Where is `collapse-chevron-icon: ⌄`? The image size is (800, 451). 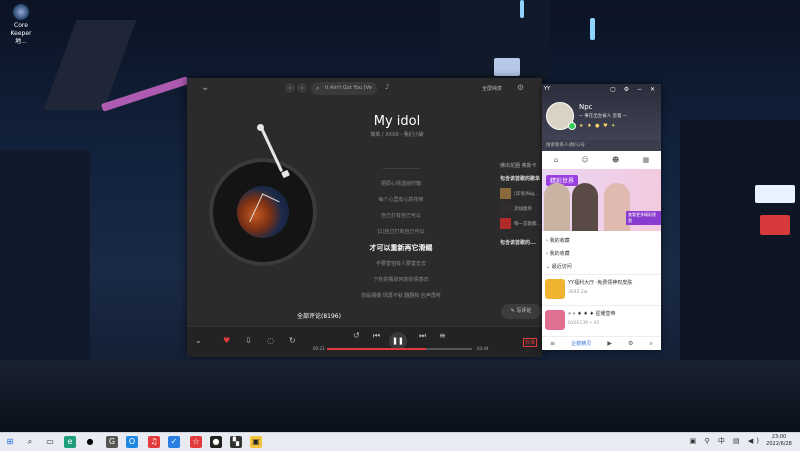
collapse-chevron-icon: ⌄ is located at coordinates (205, 87).